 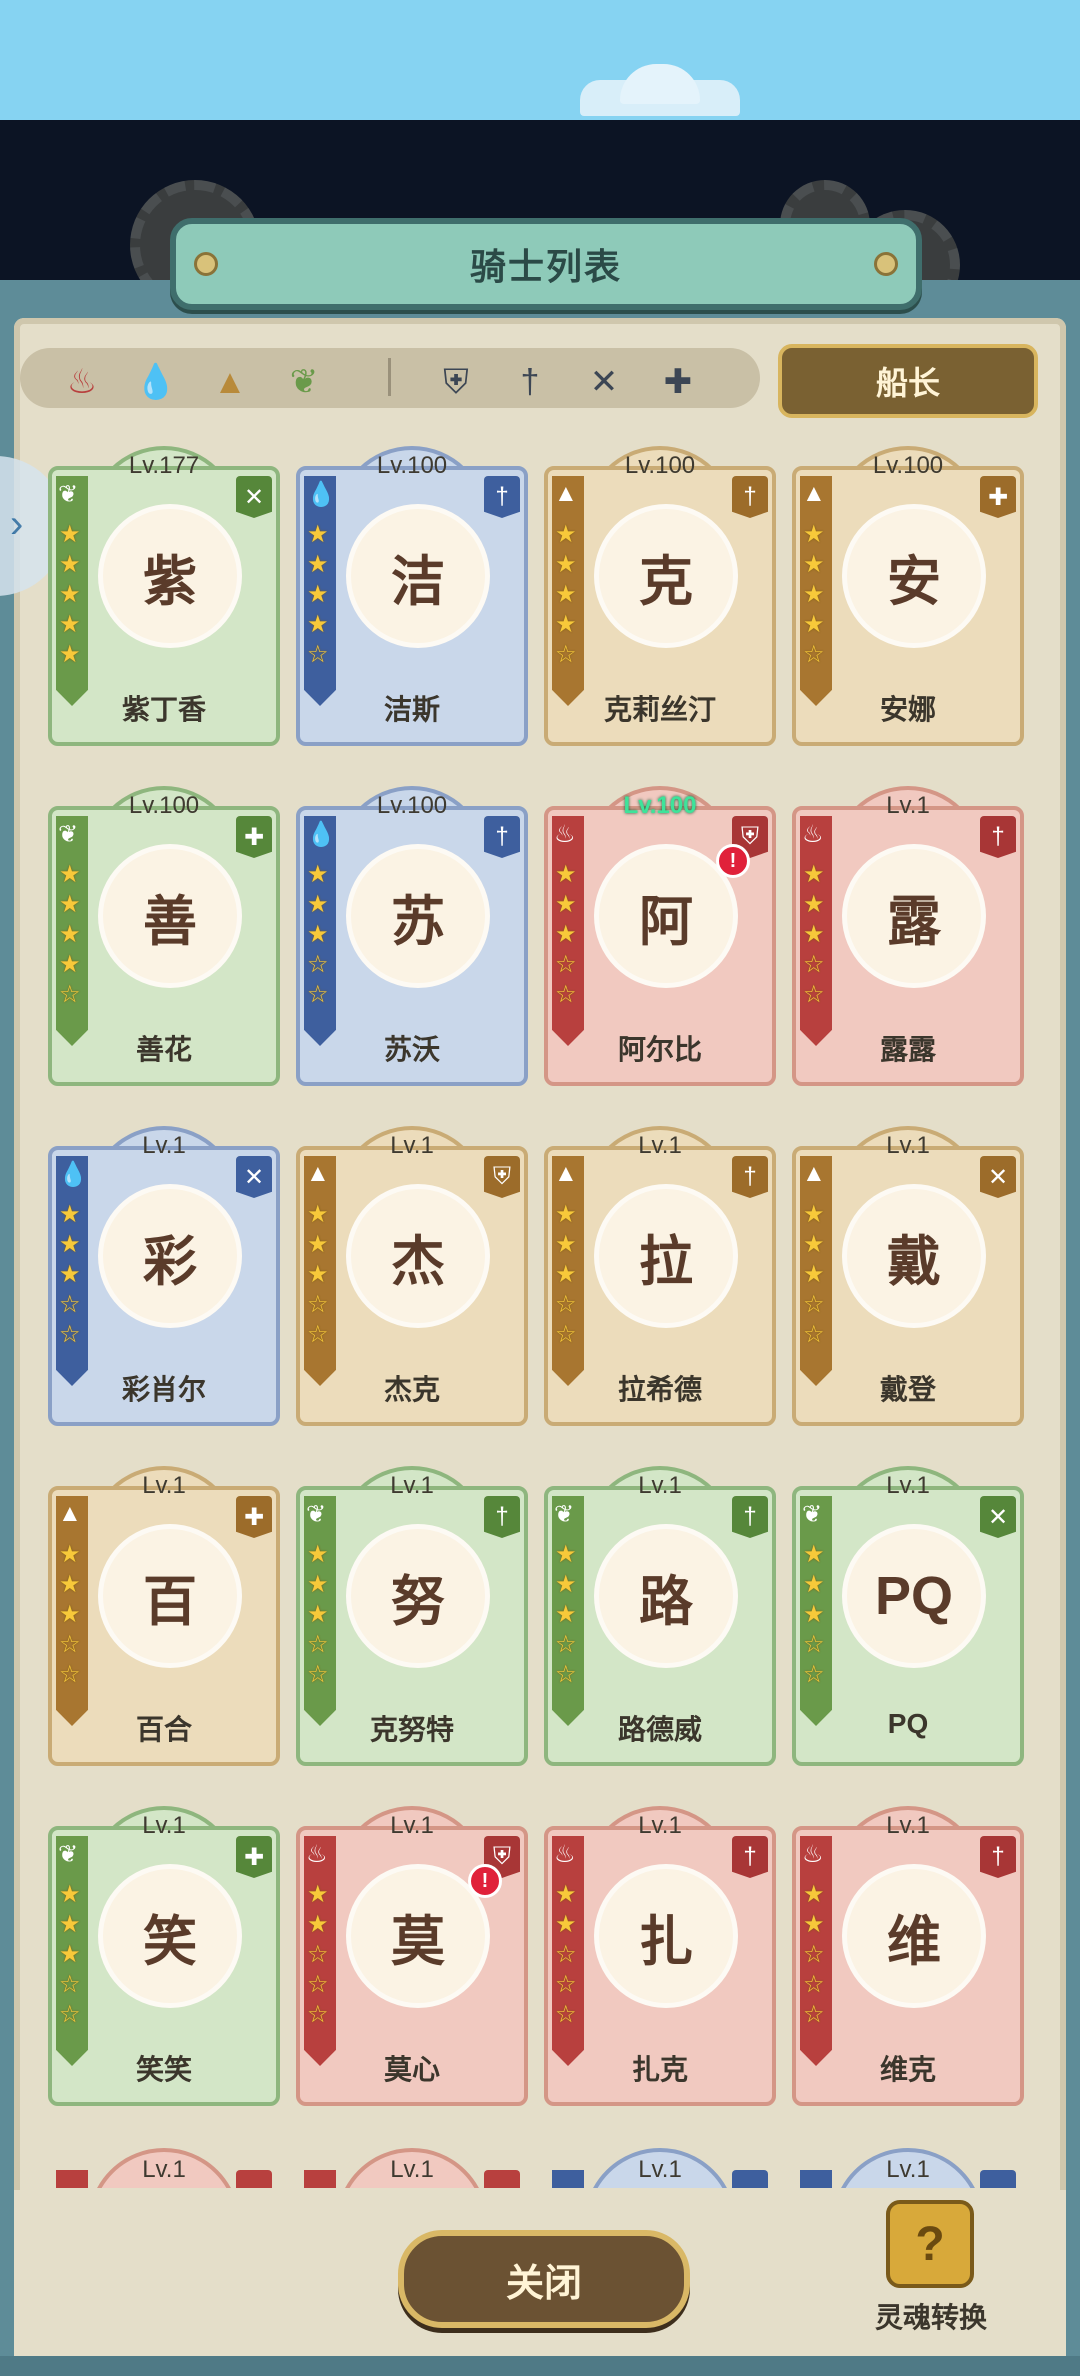 I want to click on bow-icon: ✕, so click(x=604, y=382).